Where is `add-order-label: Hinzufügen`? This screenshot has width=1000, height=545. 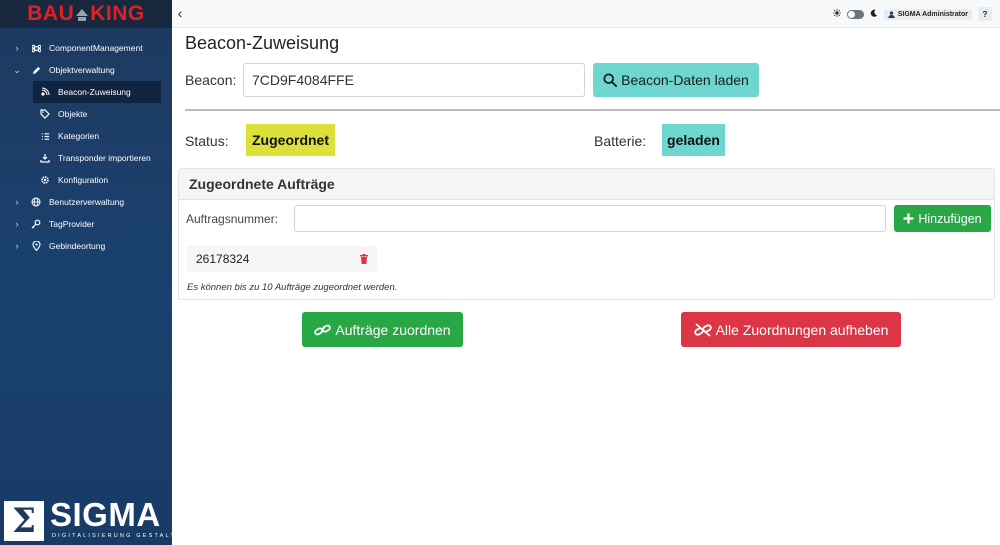
add-order-label: Hinzufügen is located at coordinates (950, 218).